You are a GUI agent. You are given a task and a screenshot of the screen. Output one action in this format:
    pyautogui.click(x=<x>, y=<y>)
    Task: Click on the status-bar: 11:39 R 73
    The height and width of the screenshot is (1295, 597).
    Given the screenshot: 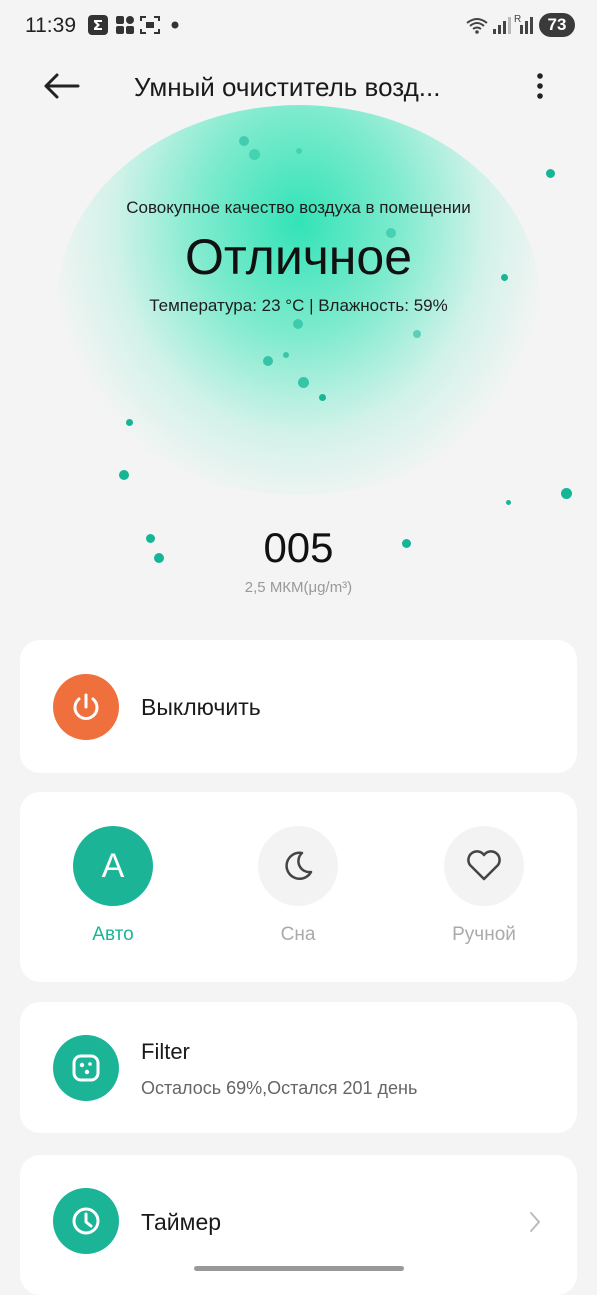 What is the action you would take?
    pyautogui.click(x=298, y=26)
    